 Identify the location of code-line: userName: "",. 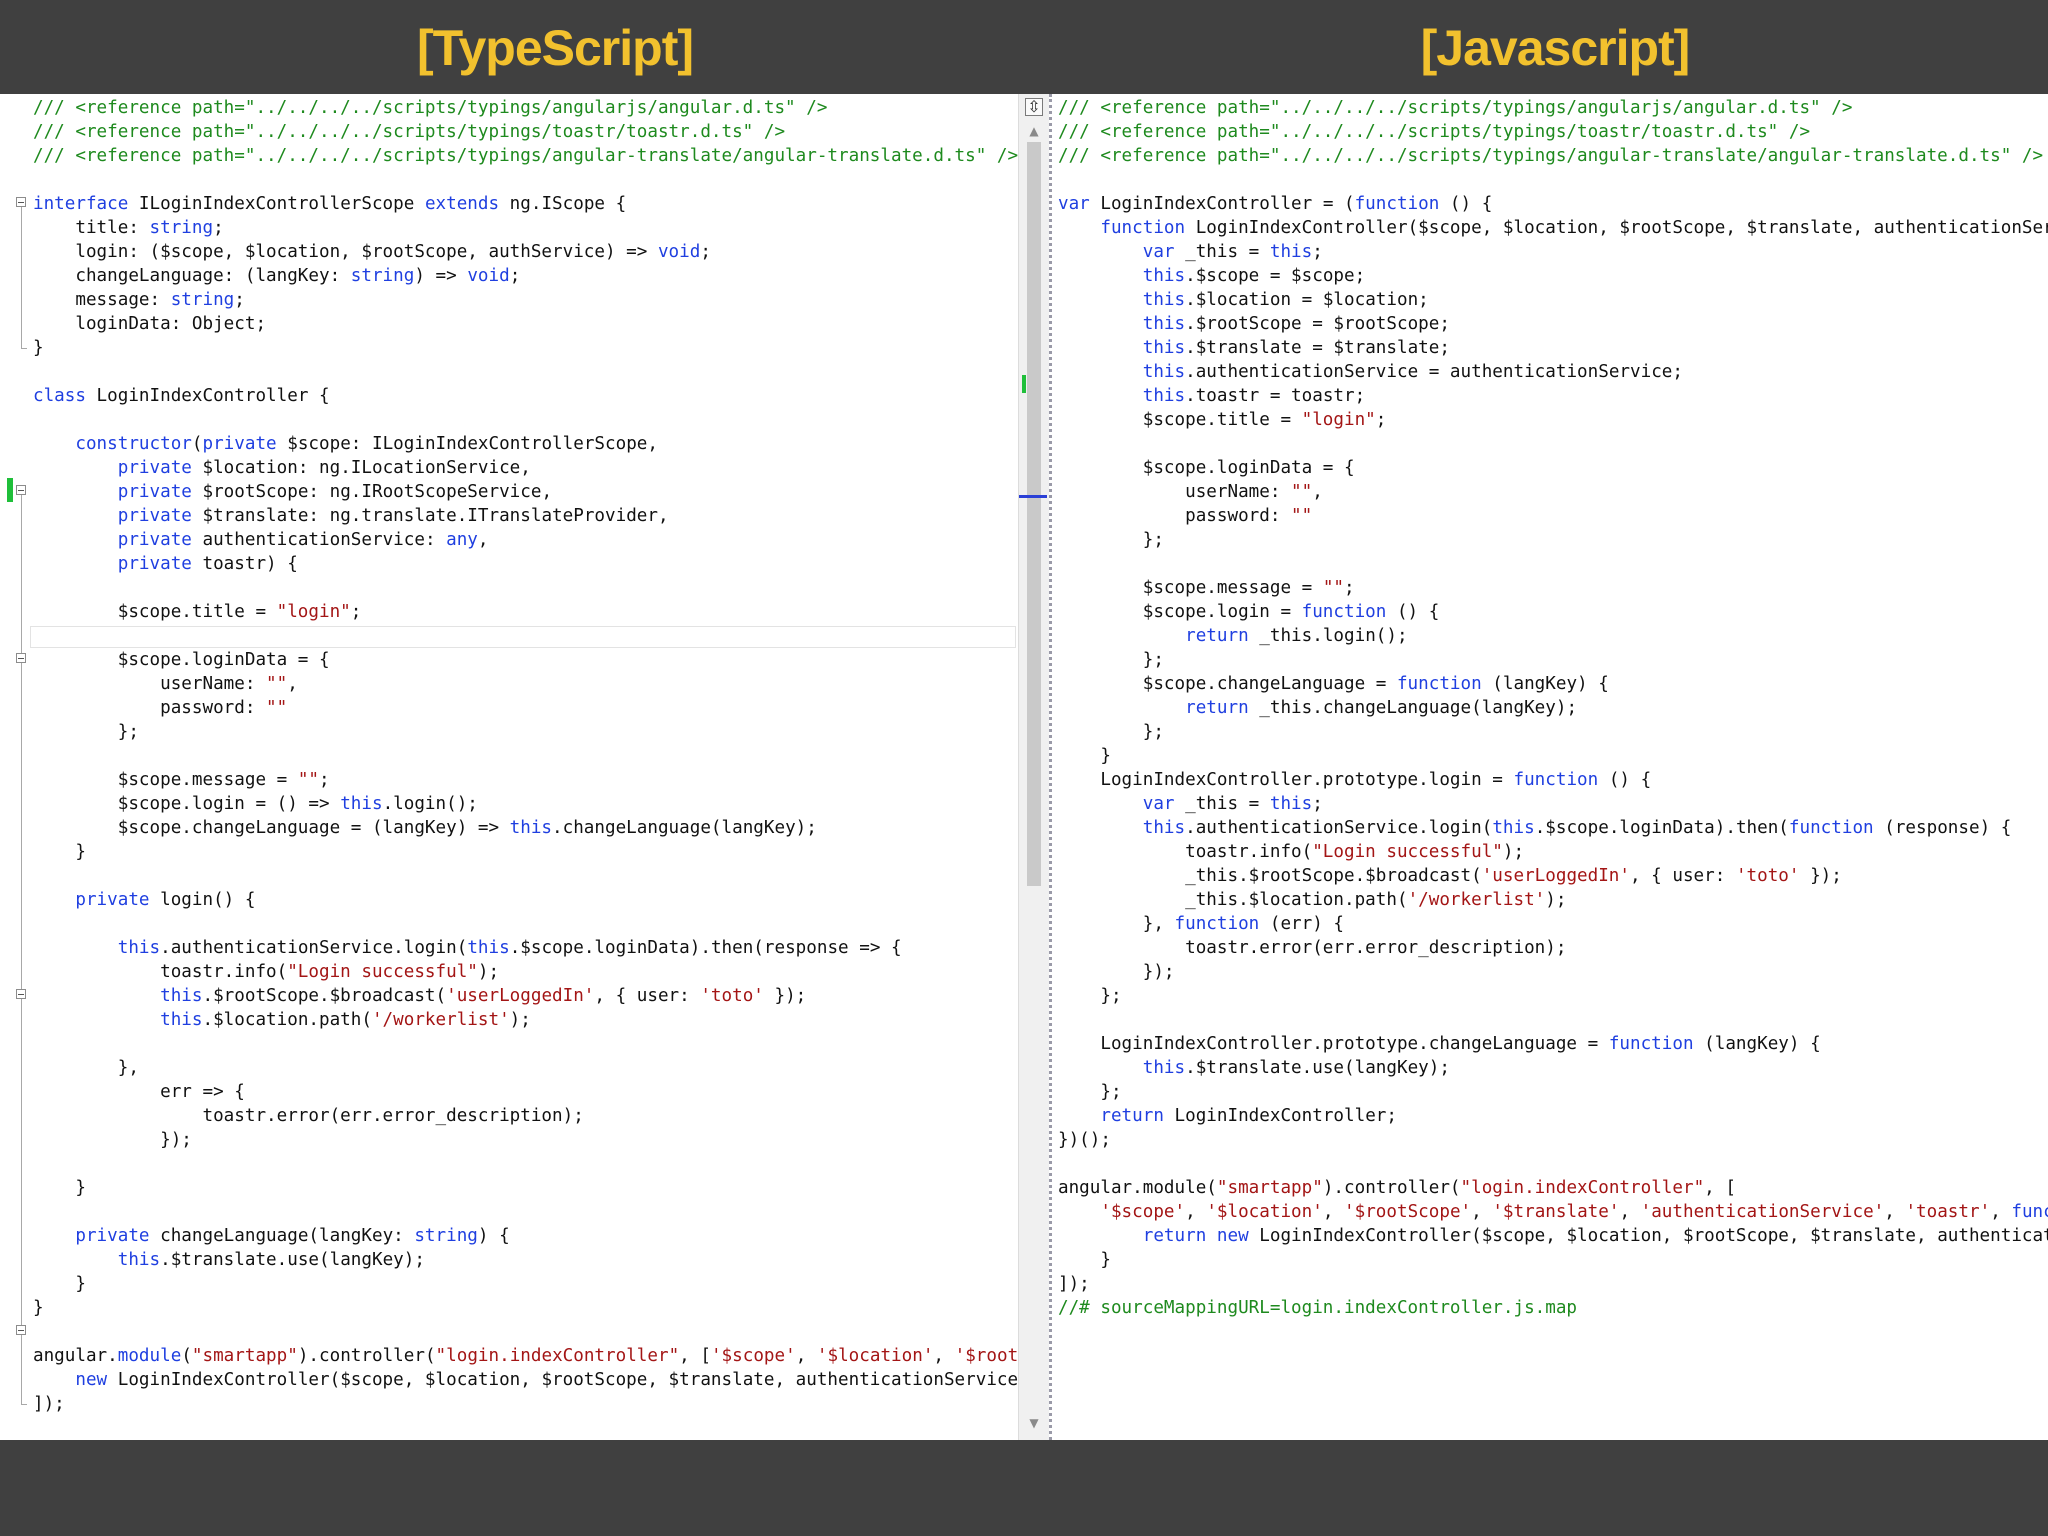
(1550, 492).